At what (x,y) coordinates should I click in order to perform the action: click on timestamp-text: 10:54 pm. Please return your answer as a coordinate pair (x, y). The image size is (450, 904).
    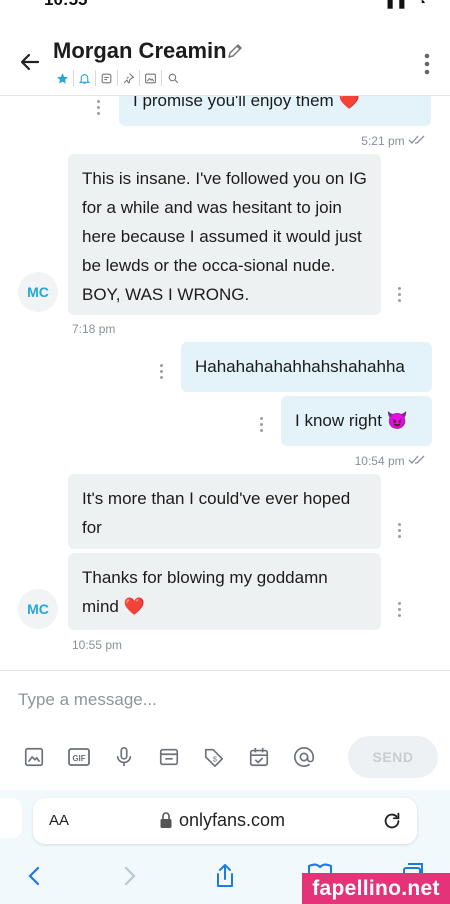
    Looking at the image, I should click on (379, 461).